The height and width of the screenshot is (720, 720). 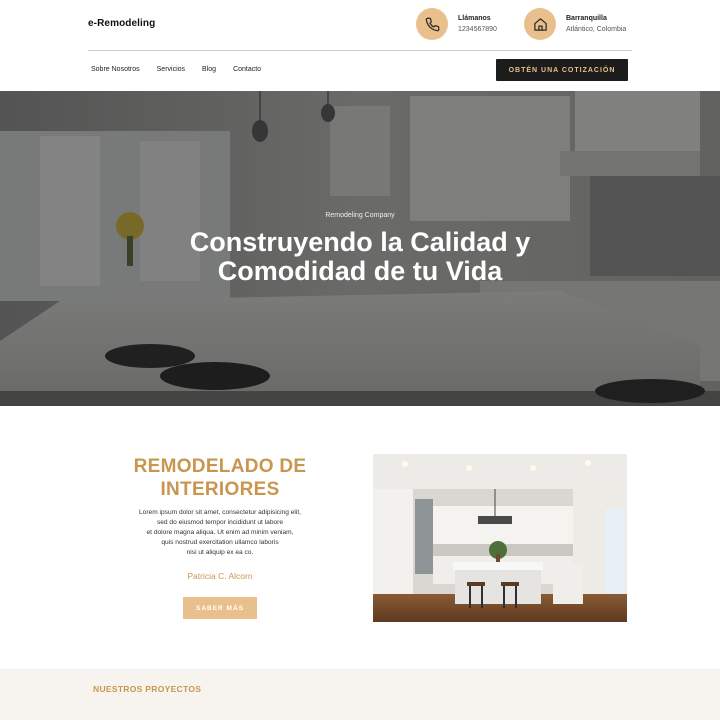 What do you see at coordinates (247, 69) in the screenshot?
I see `nav-item-contacto: Contacto` at bounding box center [247, 69].